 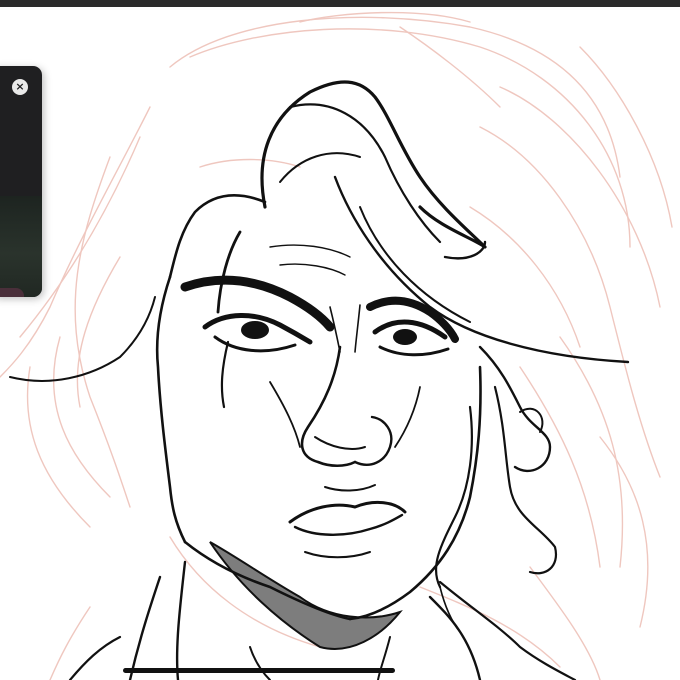 I want to click on home-indicator, so click(x=259, y=670).